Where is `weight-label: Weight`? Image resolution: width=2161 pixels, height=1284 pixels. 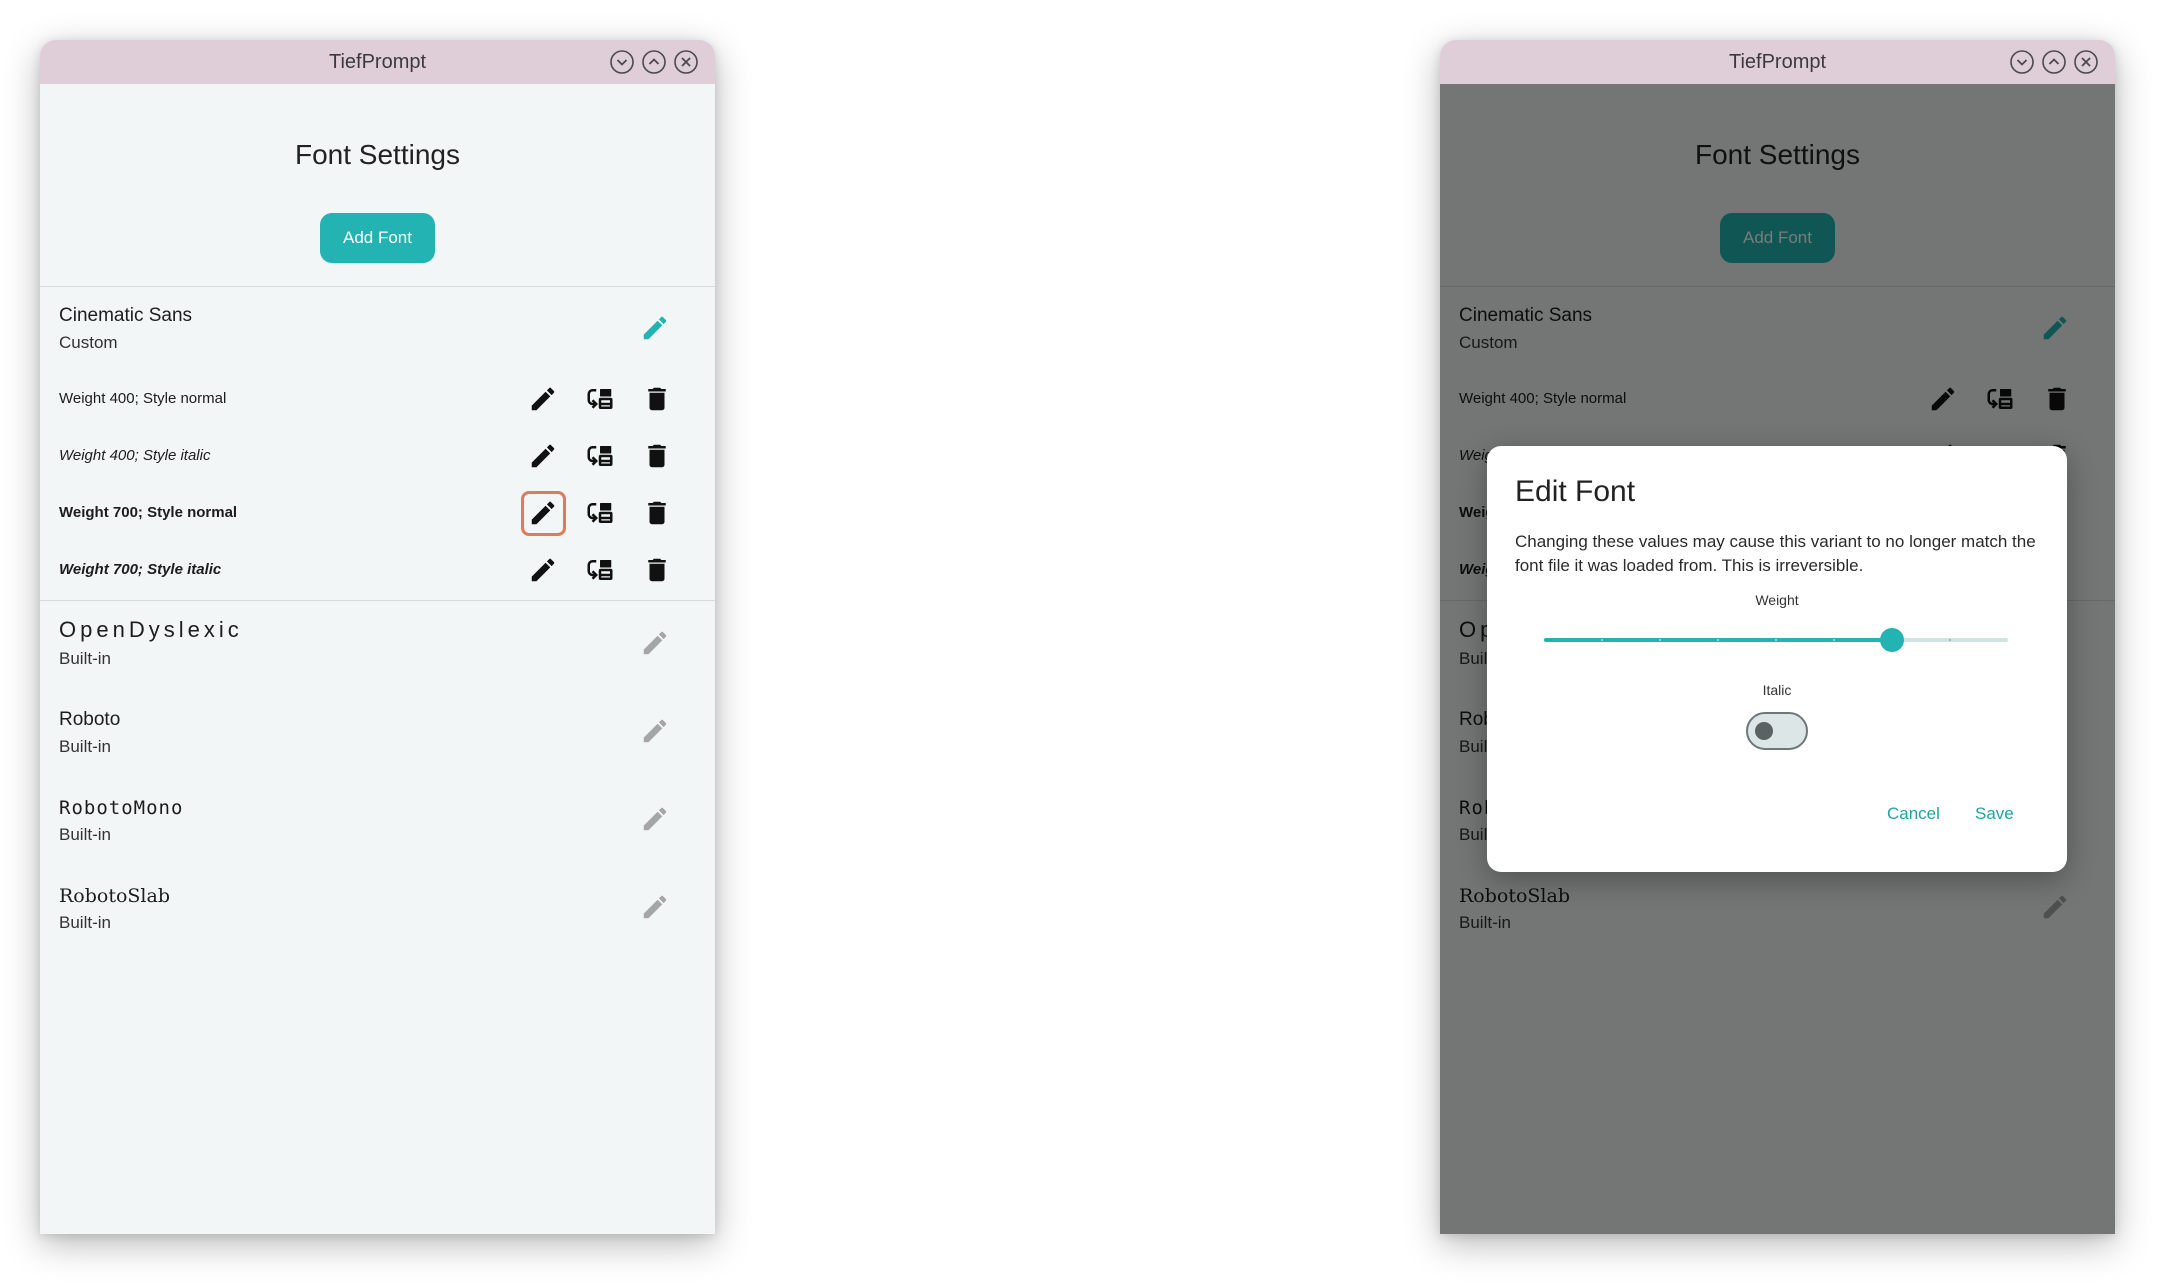
weight-label: Weight is located at coordinates (1777, 600).